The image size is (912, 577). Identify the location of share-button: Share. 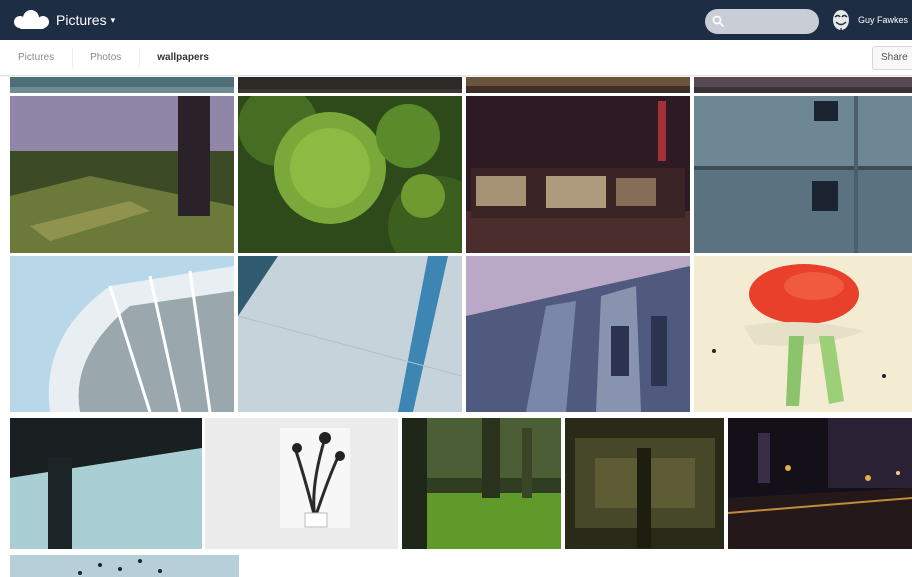
(892, 58).